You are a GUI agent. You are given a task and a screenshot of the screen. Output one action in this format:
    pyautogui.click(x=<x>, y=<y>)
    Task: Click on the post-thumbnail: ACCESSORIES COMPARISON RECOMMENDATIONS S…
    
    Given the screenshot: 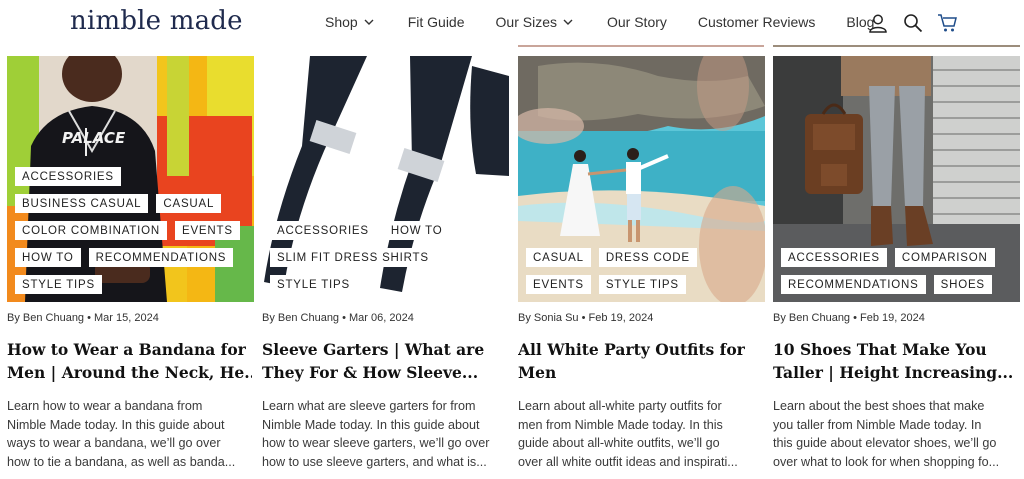 What is the action you would take?
    pyautogui.click(x=896, y=179)
    